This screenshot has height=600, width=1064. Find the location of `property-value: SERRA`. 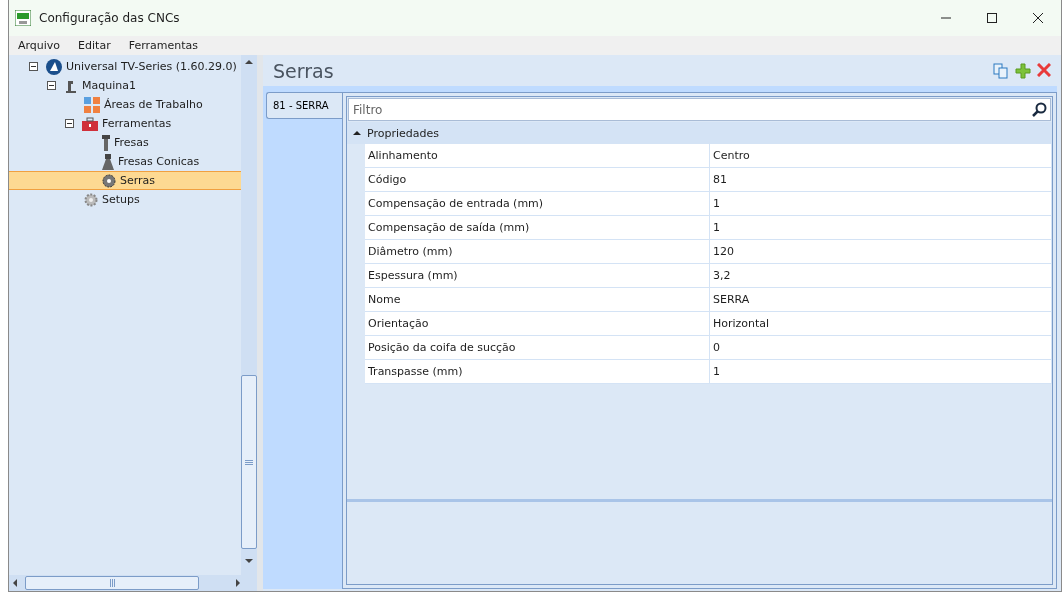

property-value: SERRA is located at coordinates (881, 299).